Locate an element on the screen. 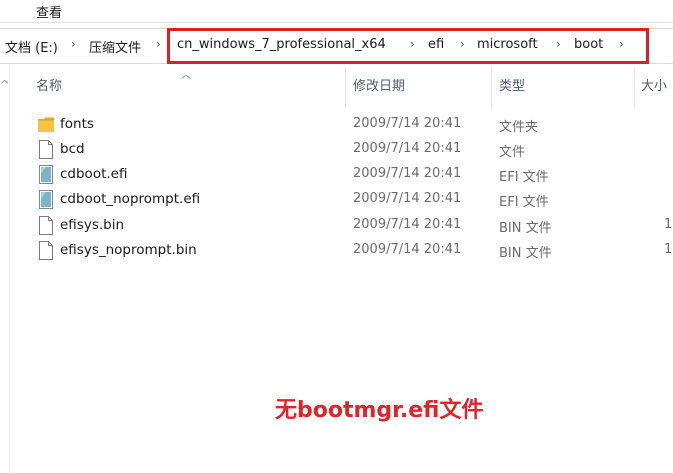  breadcrumb-windows-folder: cn_windows_7_professional_x64 is located at coordinates (281, 44).